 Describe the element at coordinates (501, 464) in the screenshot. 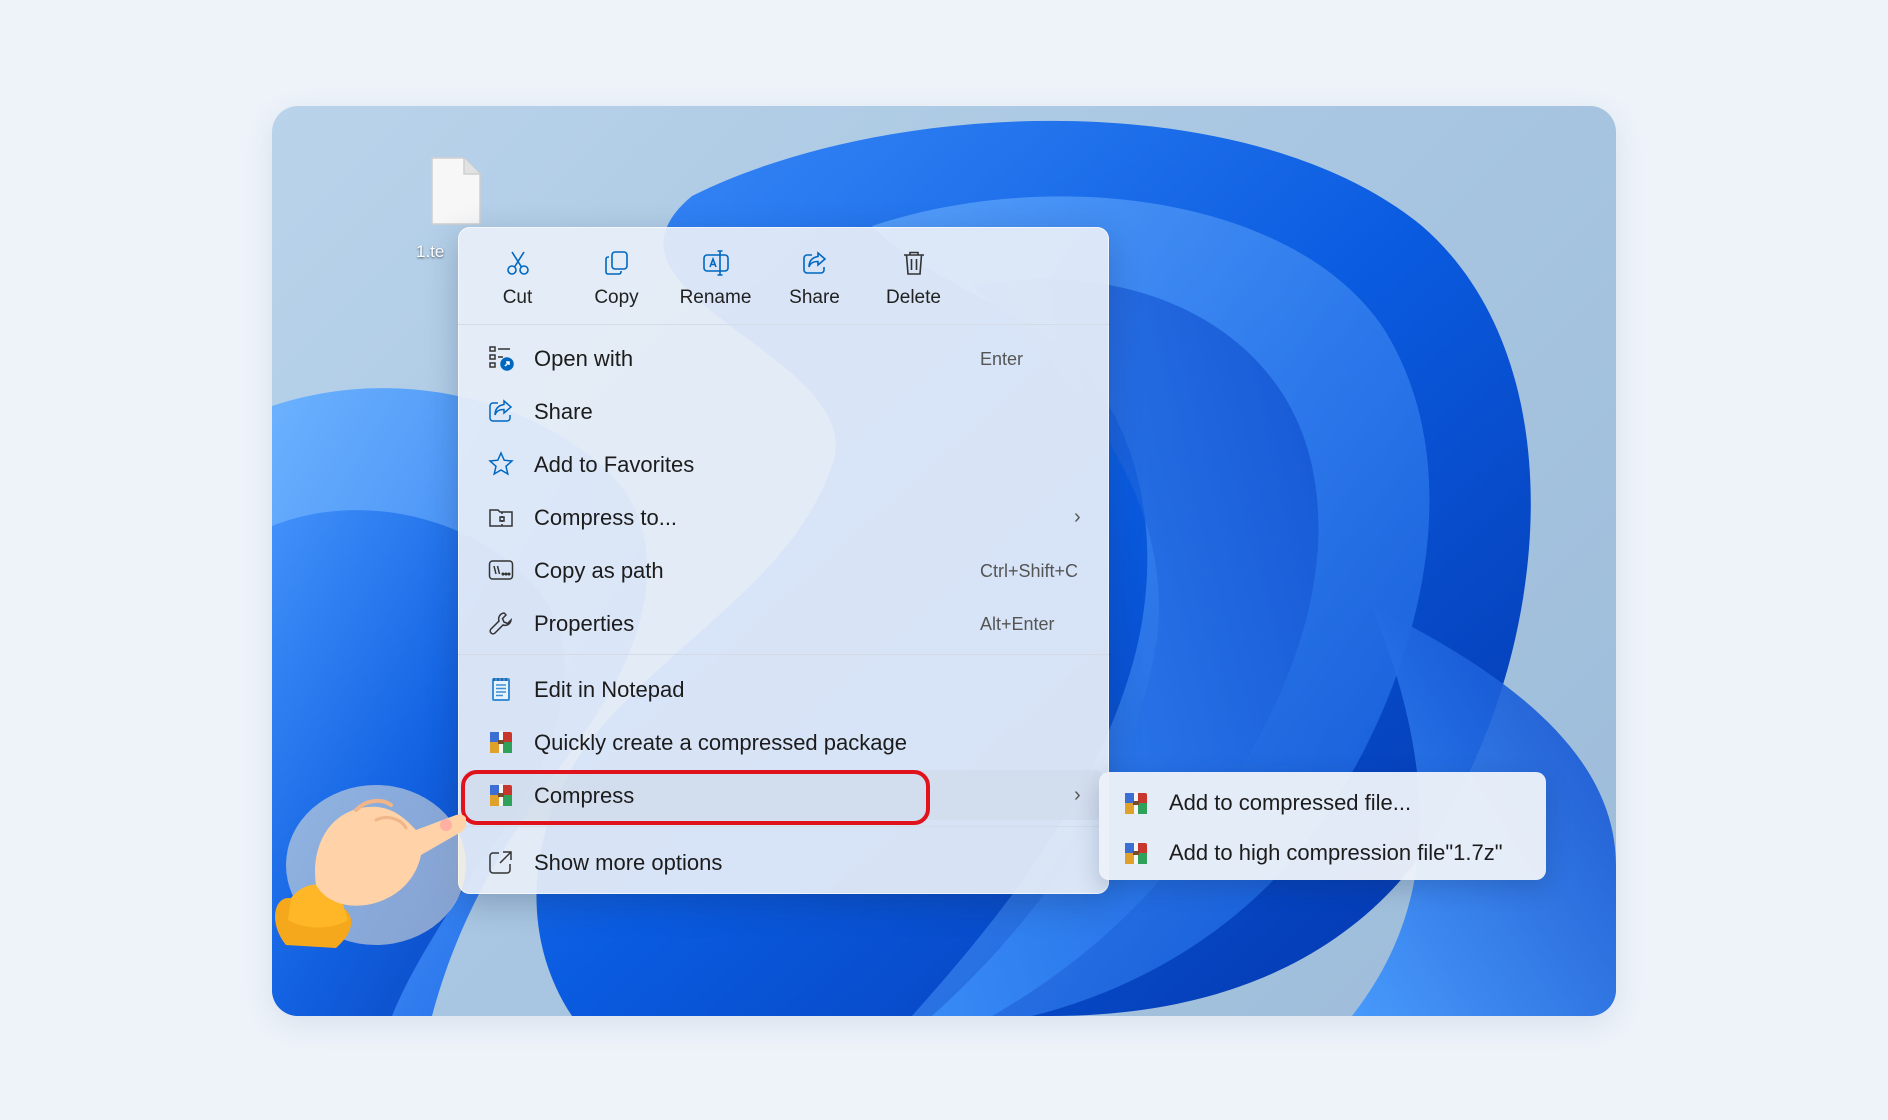

I see `star-icon` at that location.